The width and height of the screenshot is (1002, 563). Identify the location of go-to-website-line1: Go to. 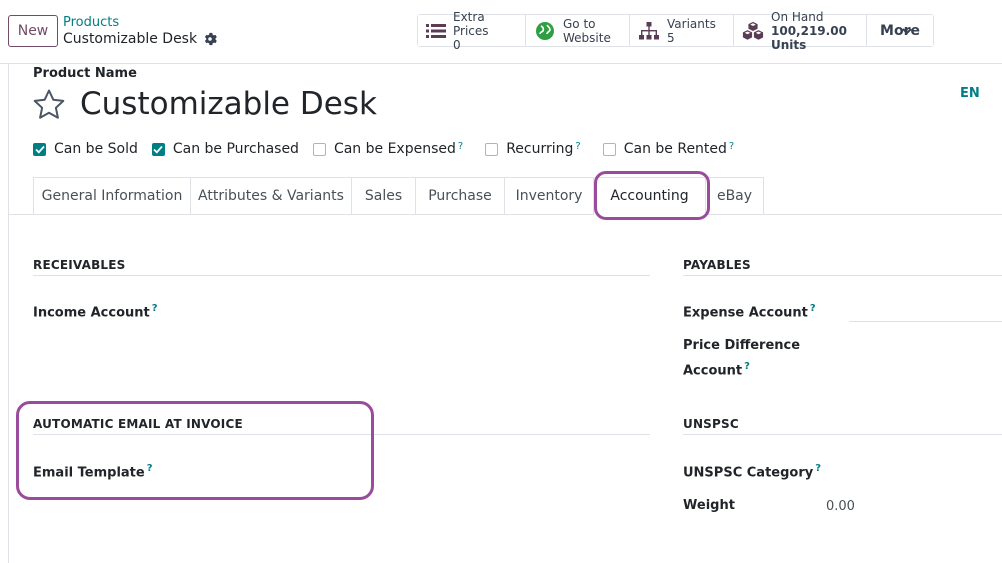
(579, 23).